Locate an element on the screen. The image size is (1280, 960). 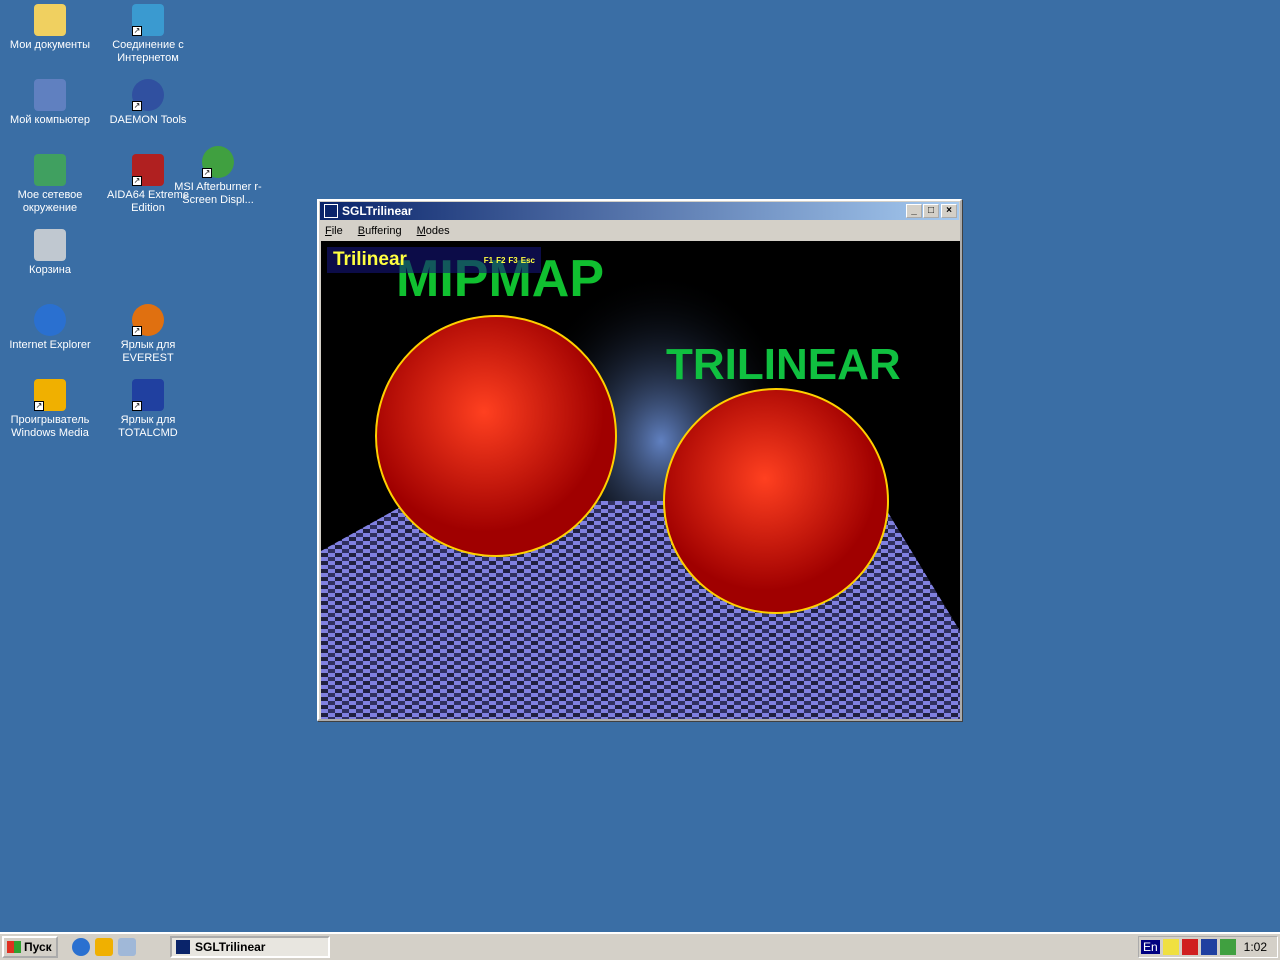
desktop-icon-my-documents: Мои документы is located at coordinates (50, 28).